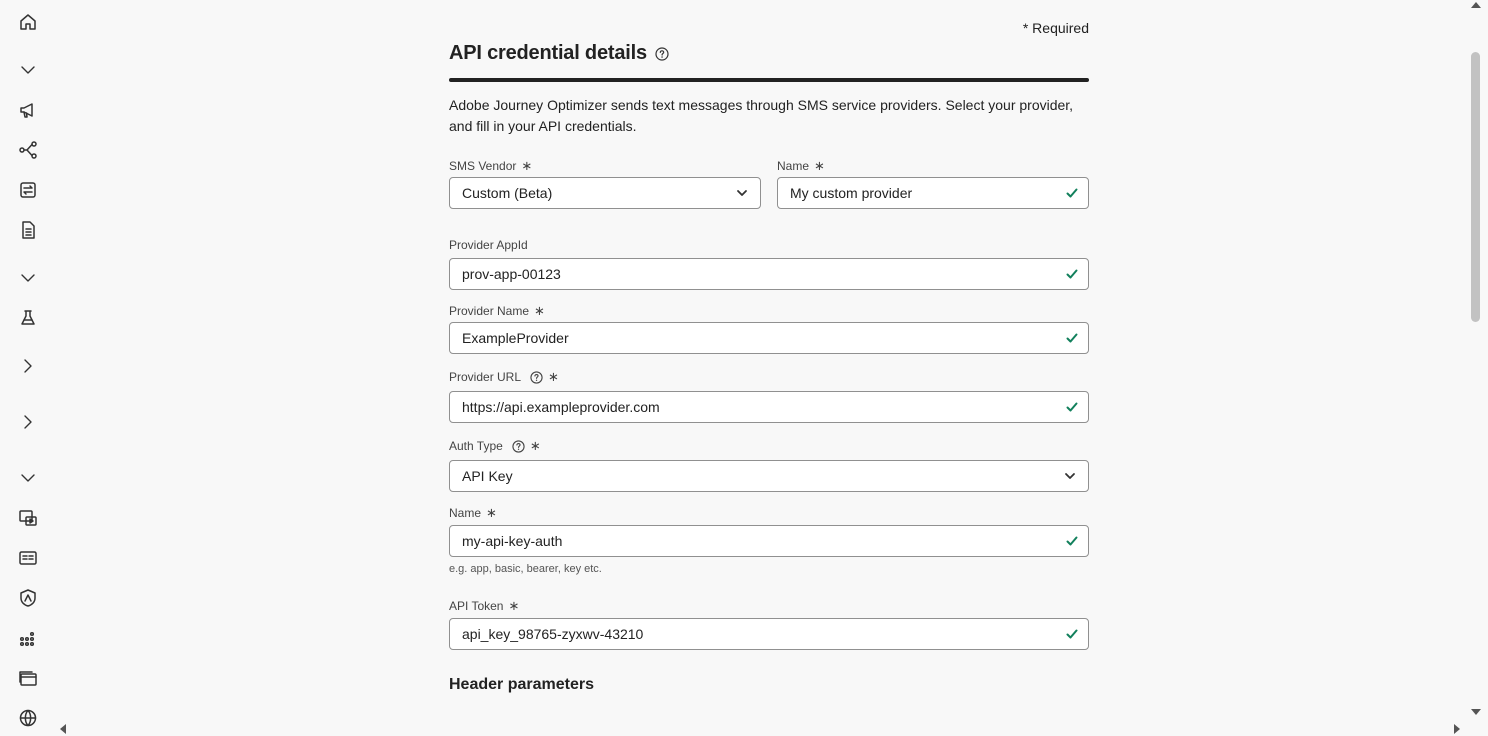 This screenshot has width=1488, height=736. What do you see at coordinates (1476, 5) in the screenshot?
I see `scroll-up-arrow-icon` at bounding box center [1476, 5].